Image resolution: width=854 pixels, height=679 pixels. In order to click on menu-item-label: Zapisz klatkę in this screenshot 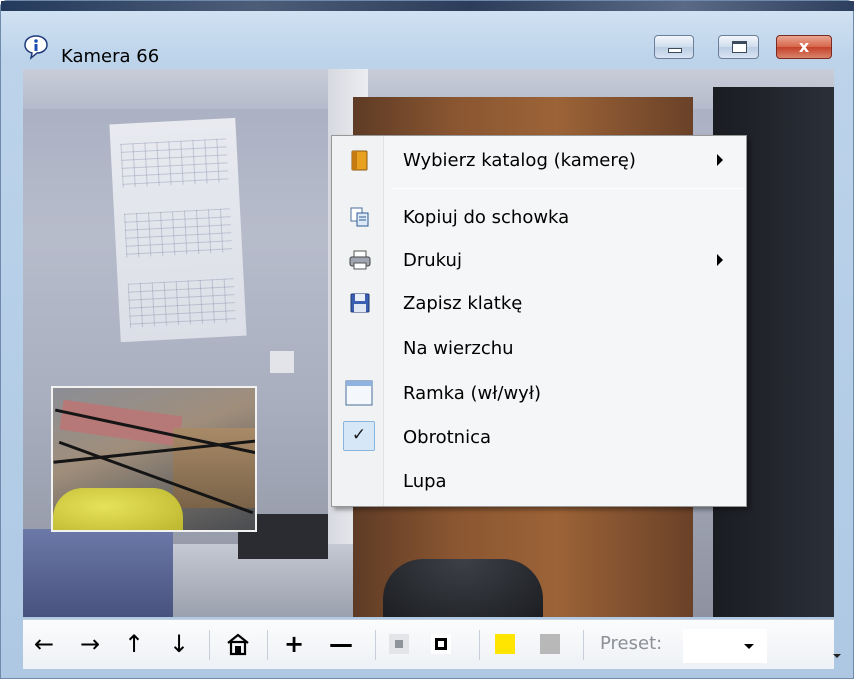, I will do `click(463, 303)`.